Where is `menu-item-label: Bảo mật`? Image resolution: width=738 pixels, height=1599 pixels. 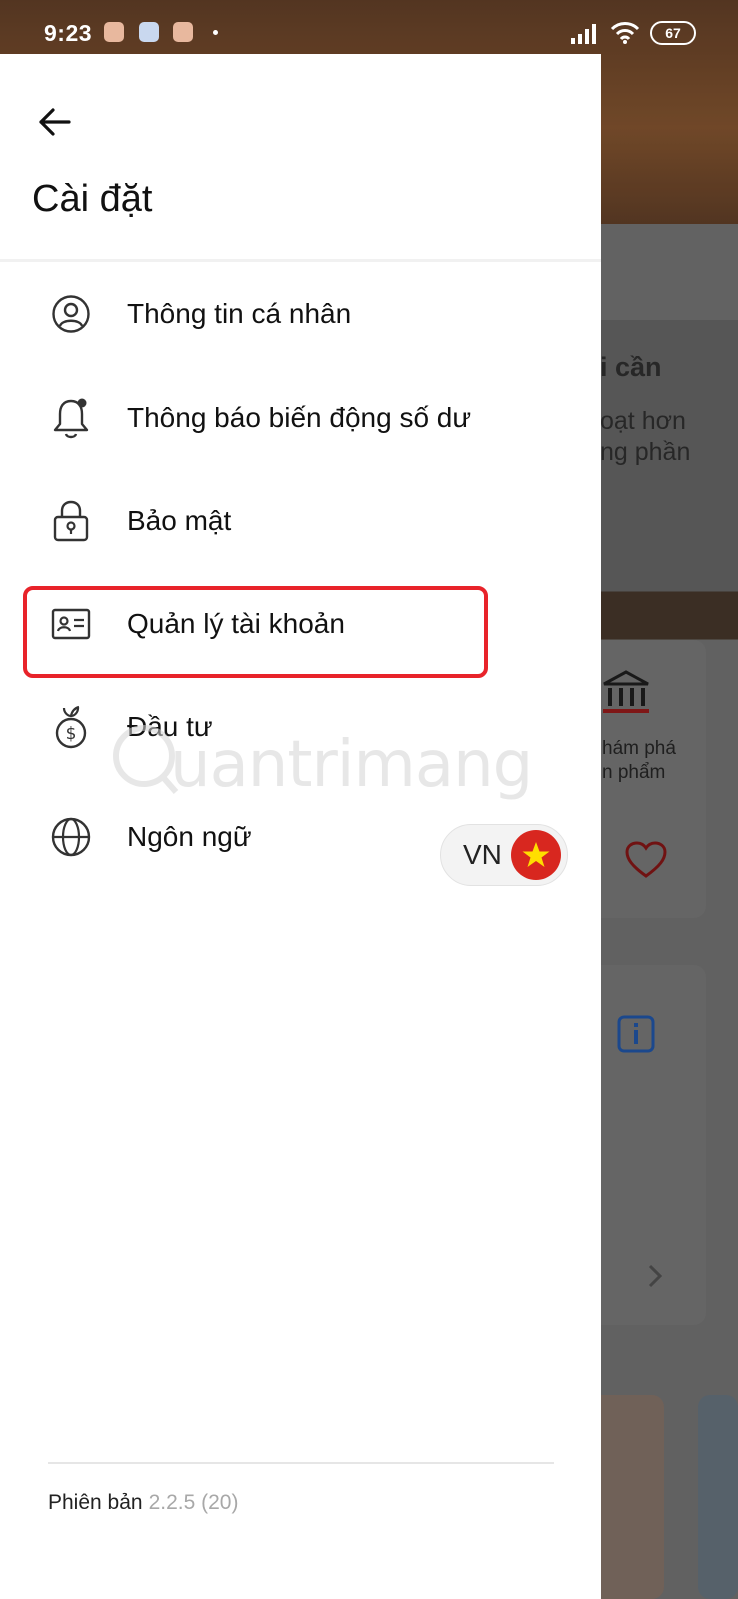 menu-item-label: Bảo mật is located at coordinates (179, 520).